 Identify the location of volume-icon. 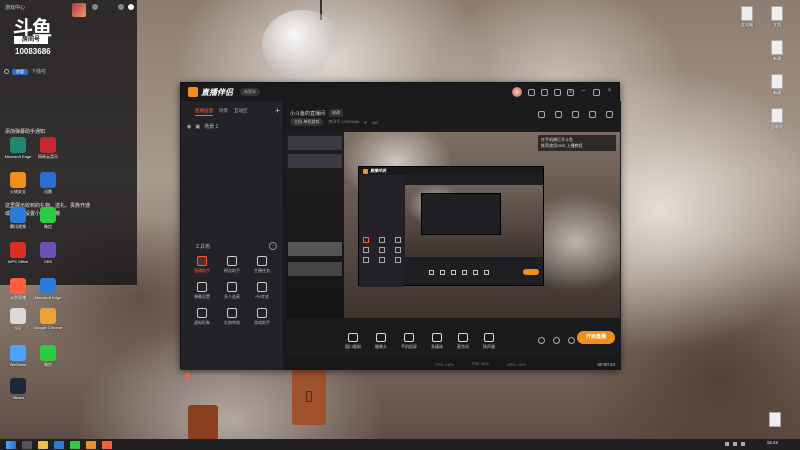
(735, 444).